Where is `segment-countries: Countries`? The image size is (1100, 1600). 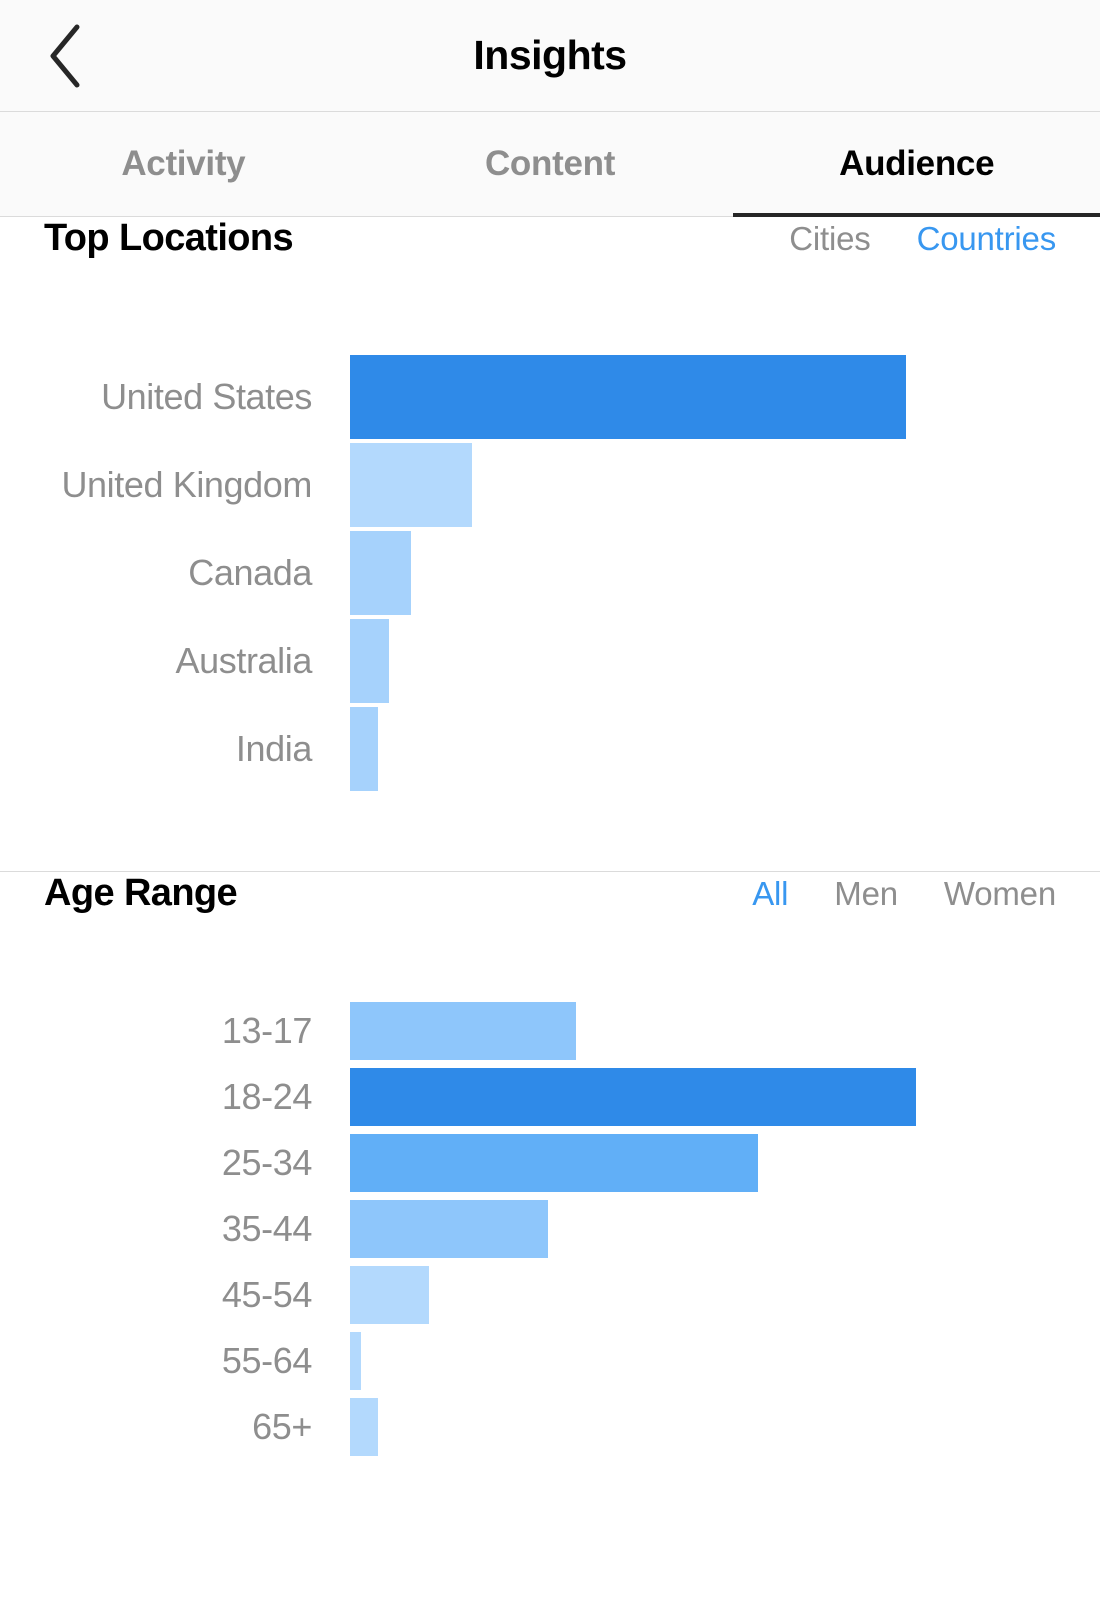
segment-countries: Countries is located at coordinates (987, 239).